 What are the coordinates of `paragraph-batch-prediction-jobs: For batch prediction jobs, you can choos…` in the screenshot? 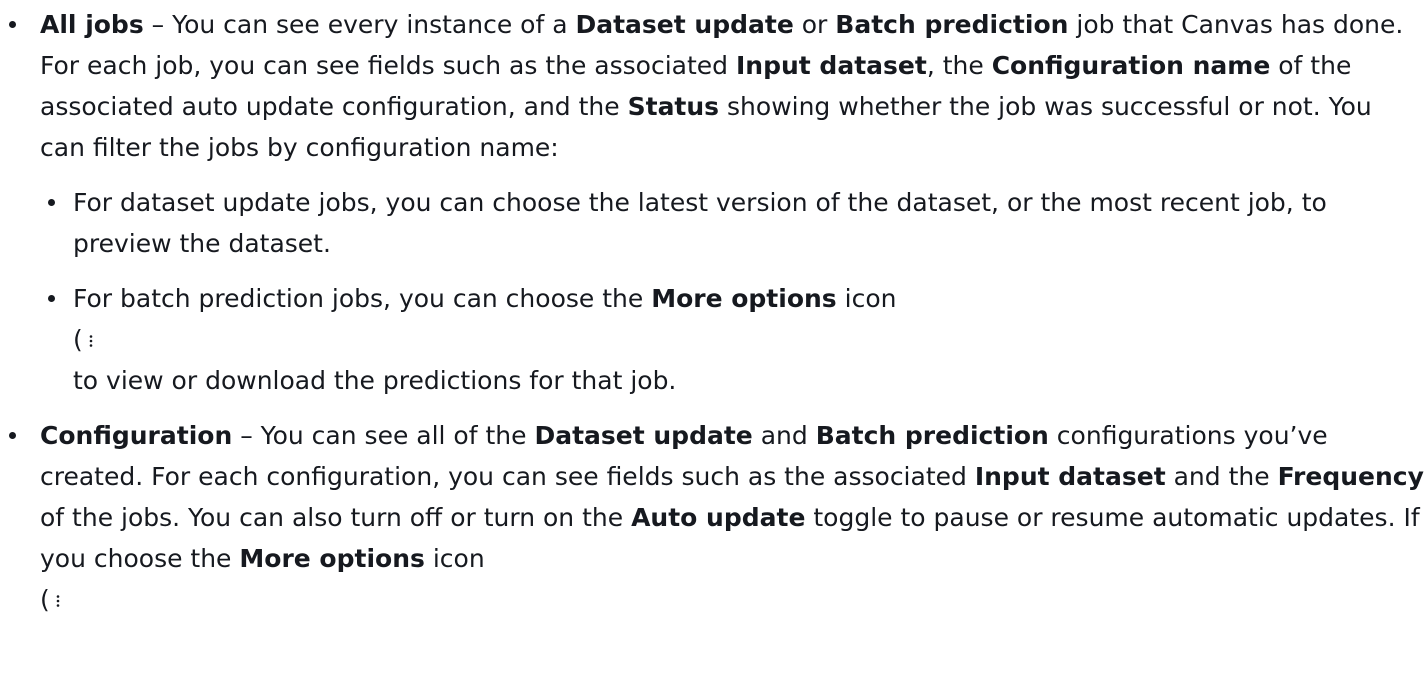 It's located at (484, 298).